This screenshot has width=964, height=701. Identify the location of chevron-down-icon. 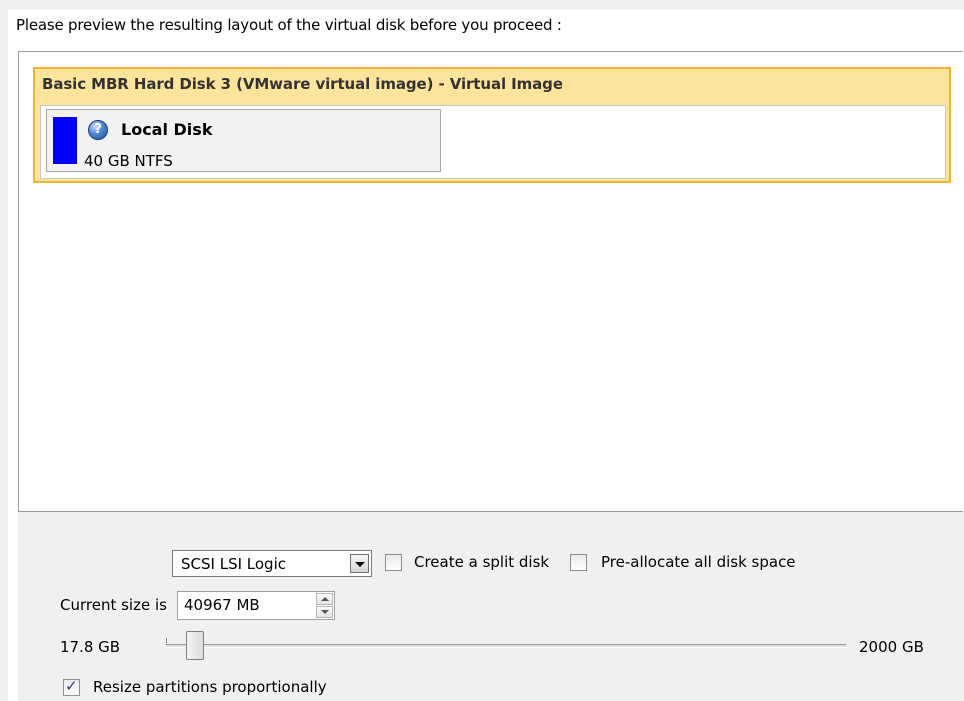
(359, 563).